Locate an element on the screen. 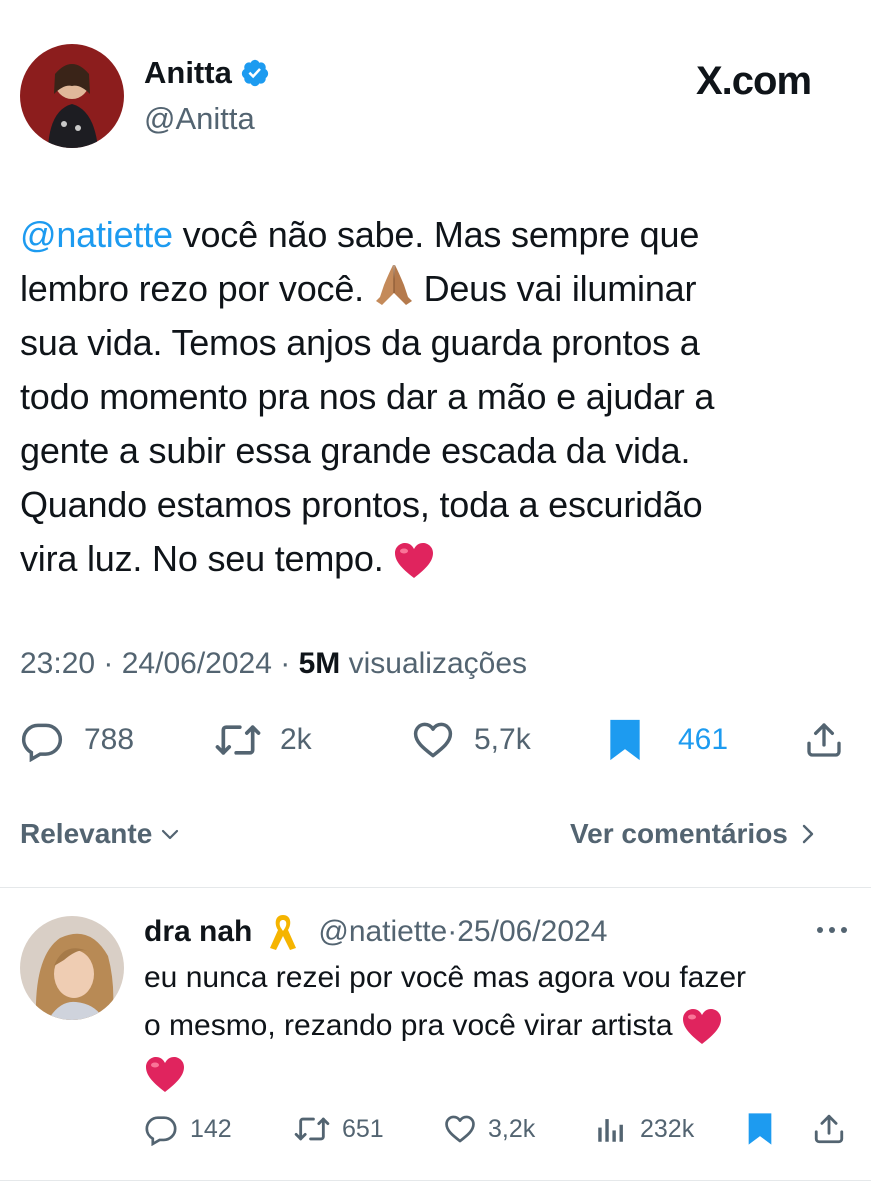 This screenshot has height=1200, width=871. reply-retweet-button: 651 is located at coordinates (338, 1129).